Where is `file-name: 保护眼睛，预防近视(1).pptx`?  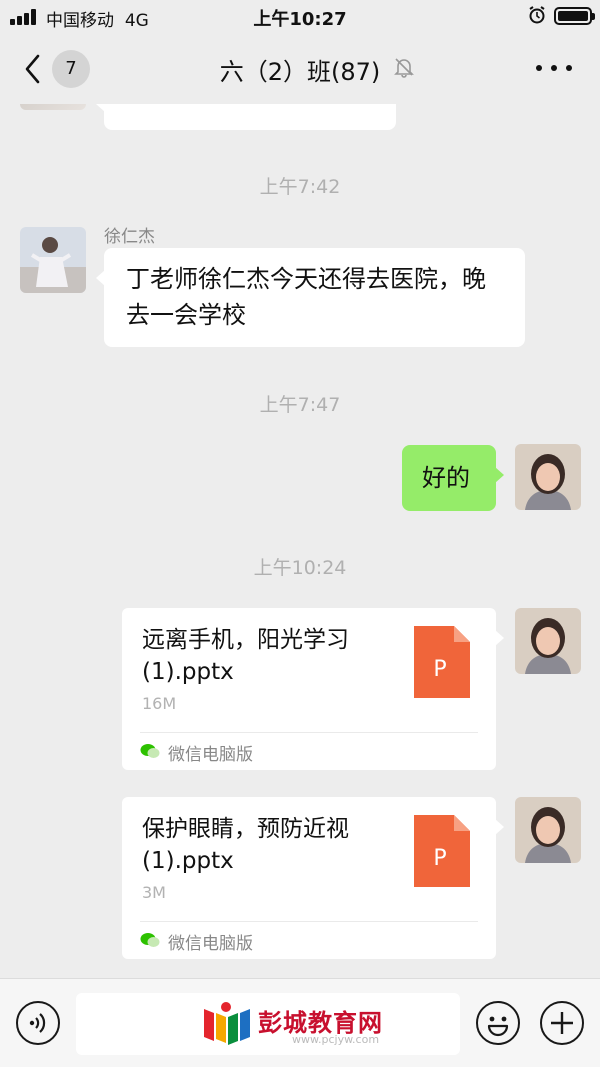
file-name: 保护眼睛，预防近视(1).pptx is located at coordinates (245, 845).